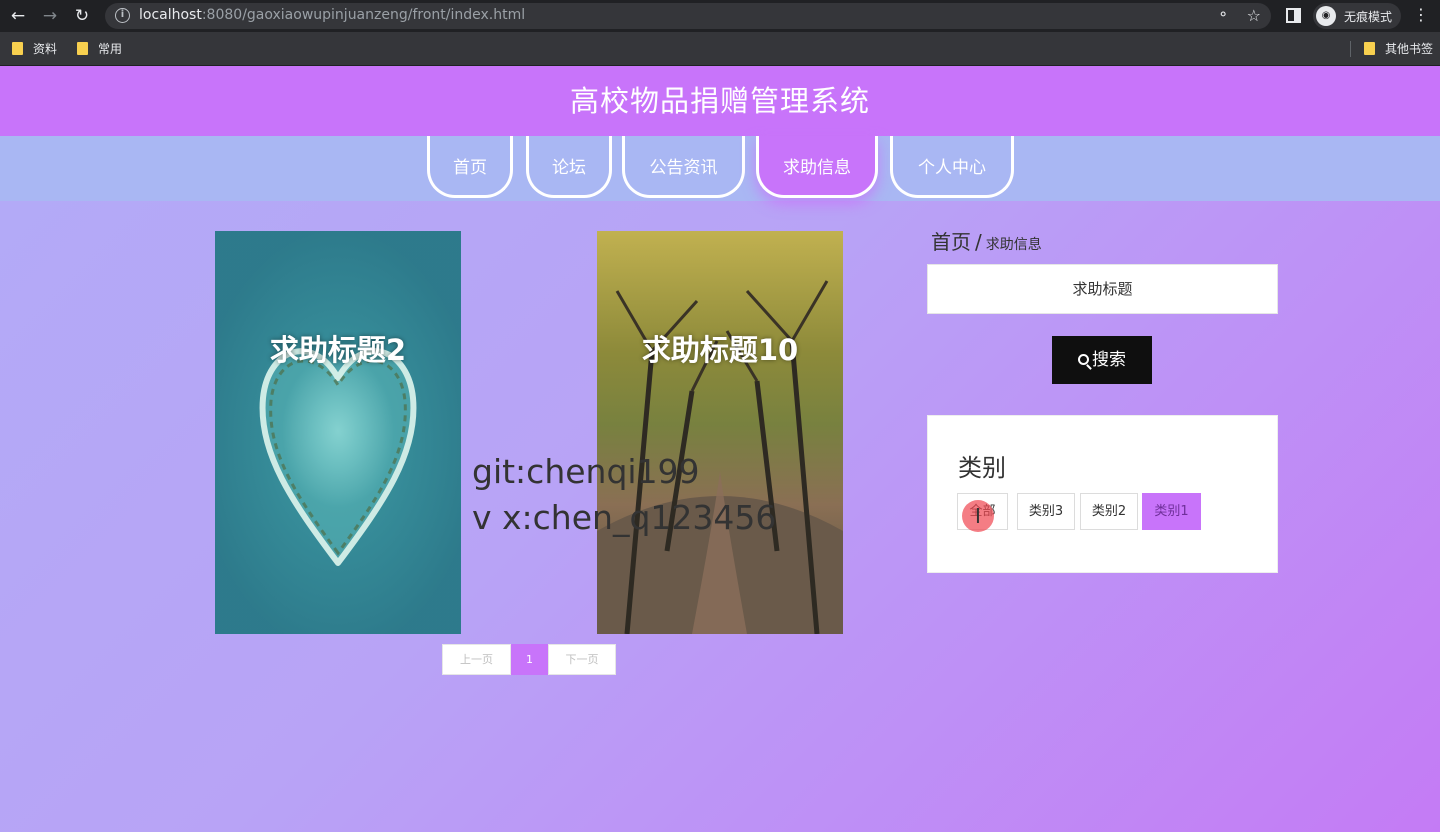 The image size is (1440, 832). I want to click on search-input: 求助标题, so click(1102, 289).